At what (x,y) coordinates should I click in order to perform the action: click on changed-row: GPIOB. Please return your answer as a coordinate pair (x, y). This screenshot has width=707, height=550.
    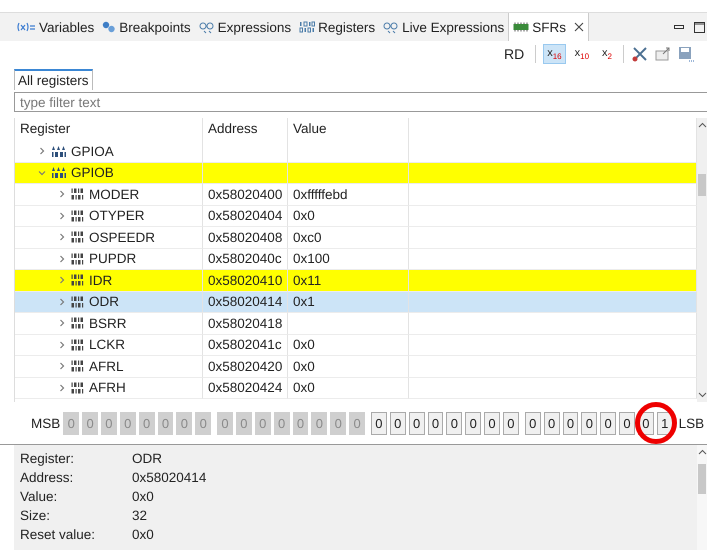
    Looking at the image, I should click on (356, 173).